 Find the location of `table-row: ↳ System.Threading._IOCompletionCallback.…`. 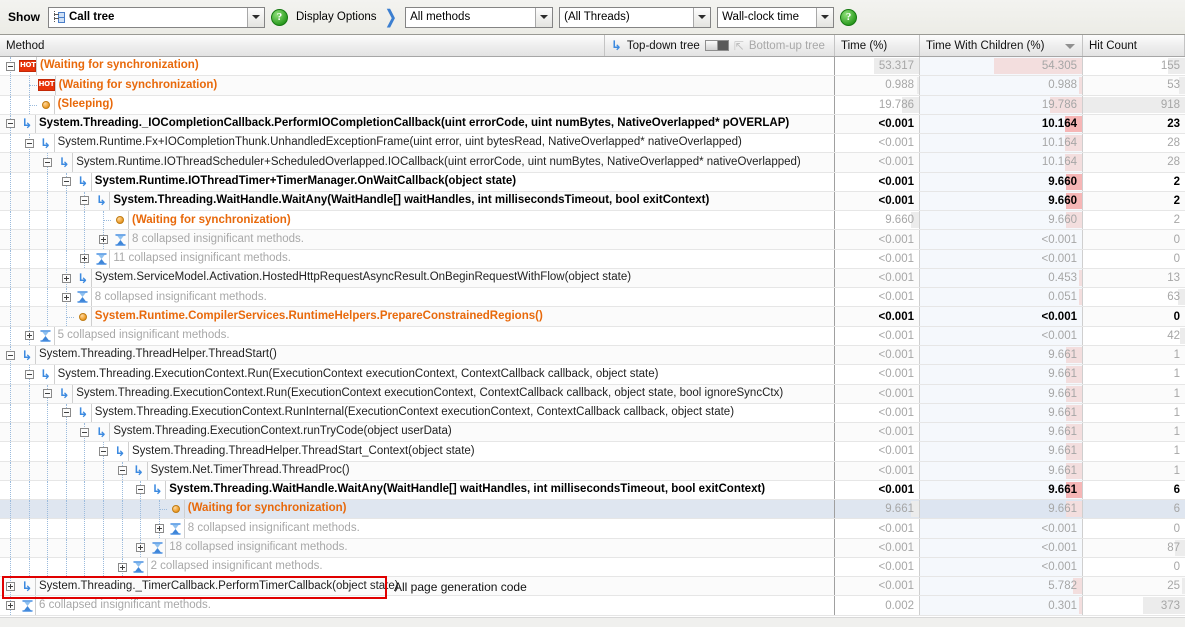

table-row: ↳ System.Threading._IOCompletionCallback.… is located at coordinates (592, 124).